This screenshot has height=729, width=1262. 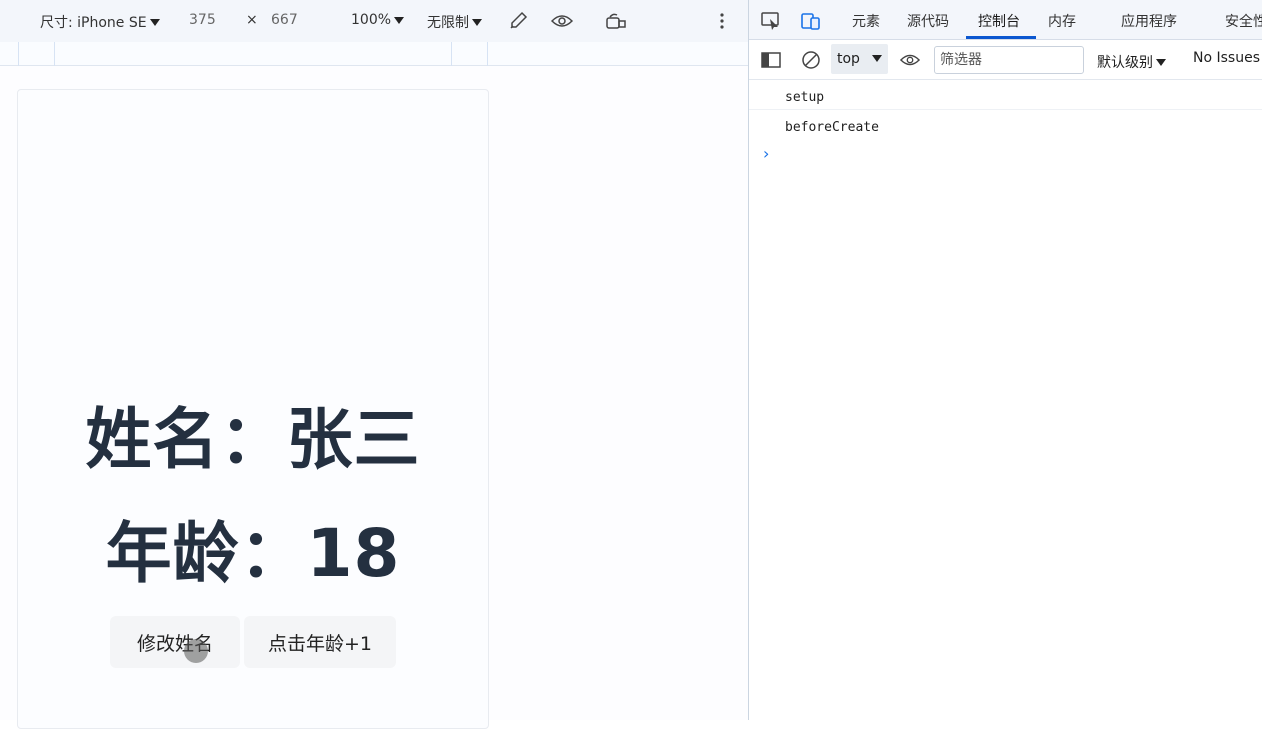 What do you see at coordinates (353, 439) in the screenshot?
I see `name-value: 张三` at bounding box center [353, 439].